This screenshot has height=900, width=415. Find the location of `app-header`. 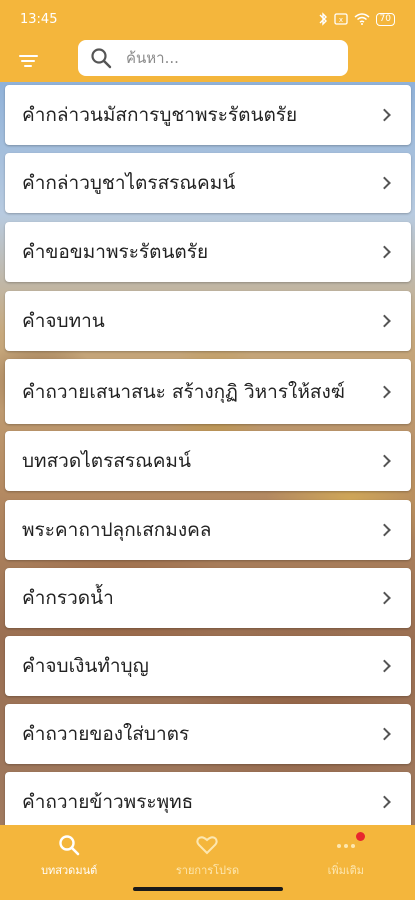

app-header is located at coordinates (207, 60).